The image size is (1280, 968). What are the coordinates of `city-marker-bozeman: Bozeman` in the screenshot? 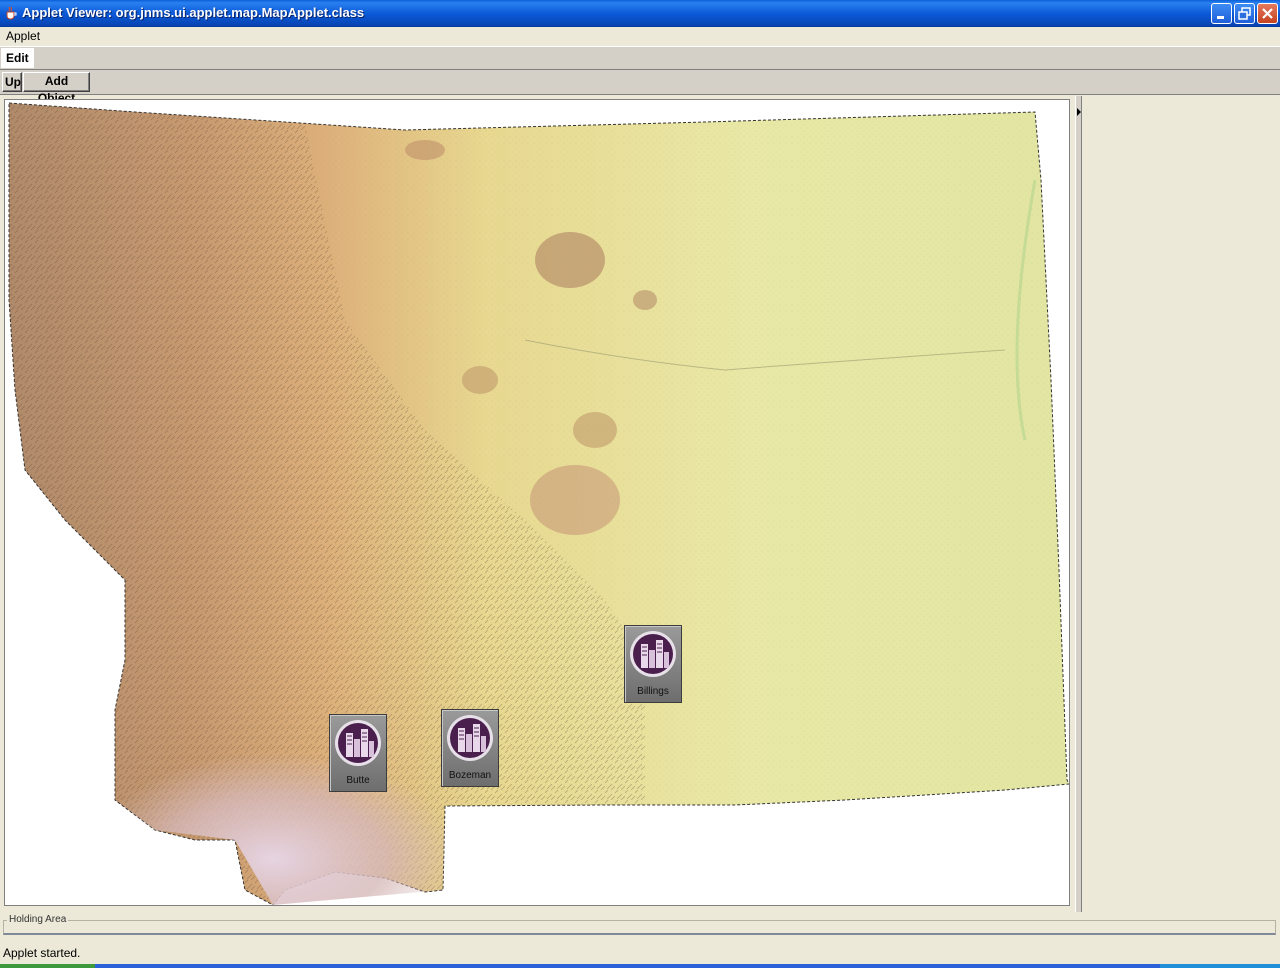 It's located at (470, 748).